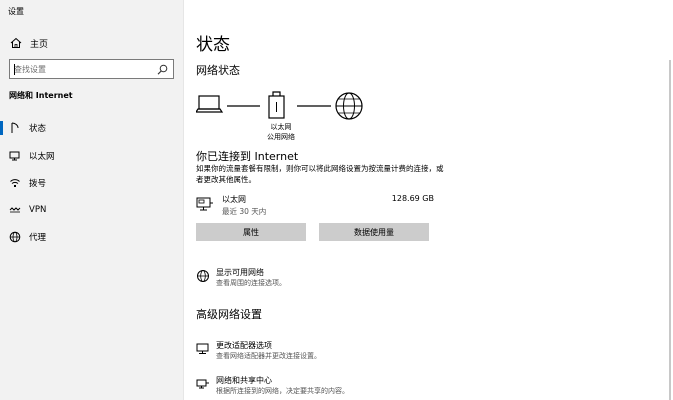 The width and height of the screenshot is (673, 400). What do you see at coordinates (213, 45) in the screenshot?
I see `page-title: 状态` at bounding box center [213, 45].